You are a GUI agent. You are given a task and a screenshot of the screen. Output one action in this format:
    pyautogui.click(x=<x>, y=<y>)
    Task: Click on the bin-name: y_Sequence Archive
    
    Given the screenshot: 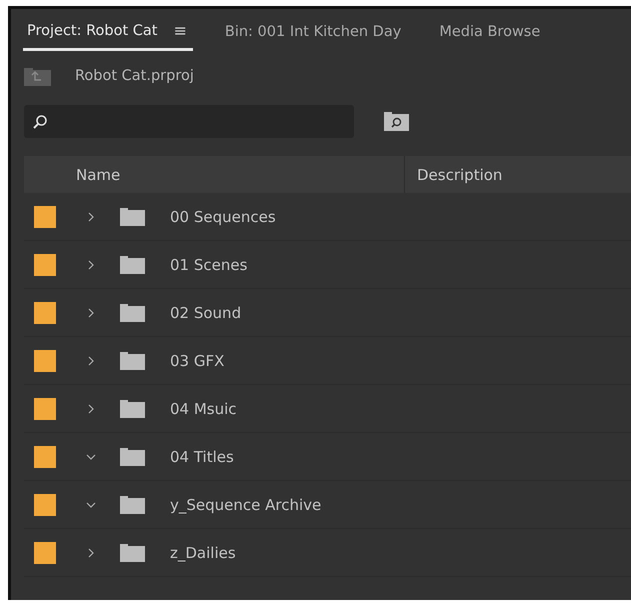 What is the action you would take?
    pyautogui.click(x=246, y=505)
    